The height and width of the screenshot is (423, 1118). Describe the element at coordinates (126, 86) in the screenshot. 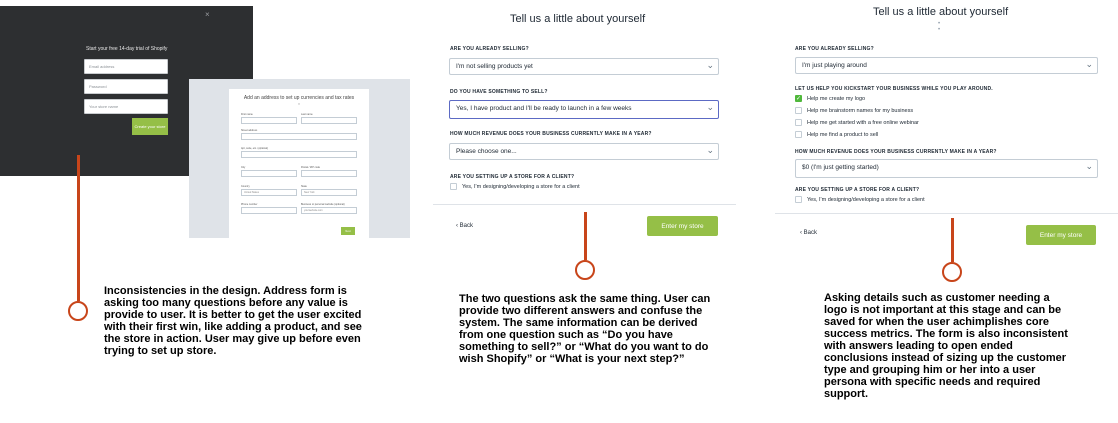

I see `password-input: Password` at that location.